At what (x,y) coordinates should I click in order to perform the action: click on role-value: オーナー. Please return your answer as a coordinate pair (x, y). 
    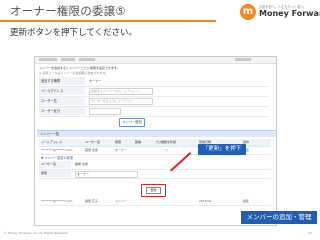
    Looking at the image, I should click on (95, 81).